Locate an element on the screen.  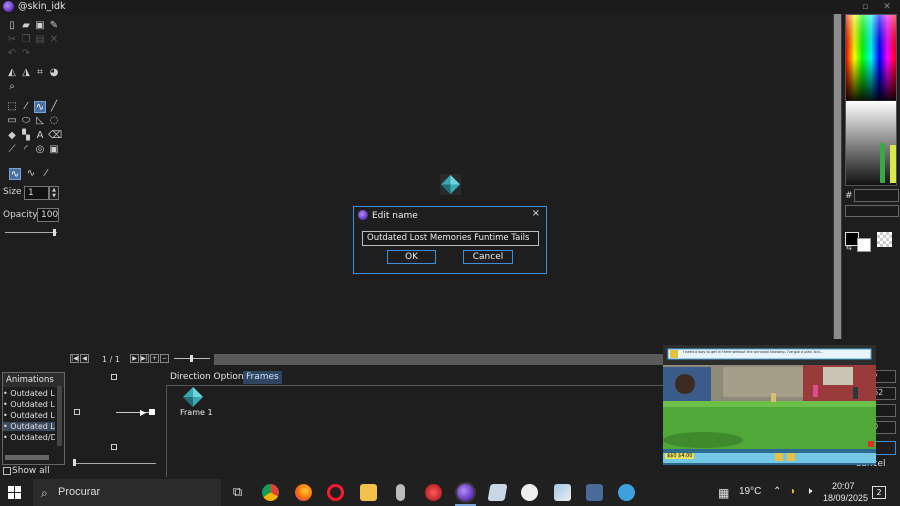
paste-icon: ▤ is located at coordinates (40, 40).